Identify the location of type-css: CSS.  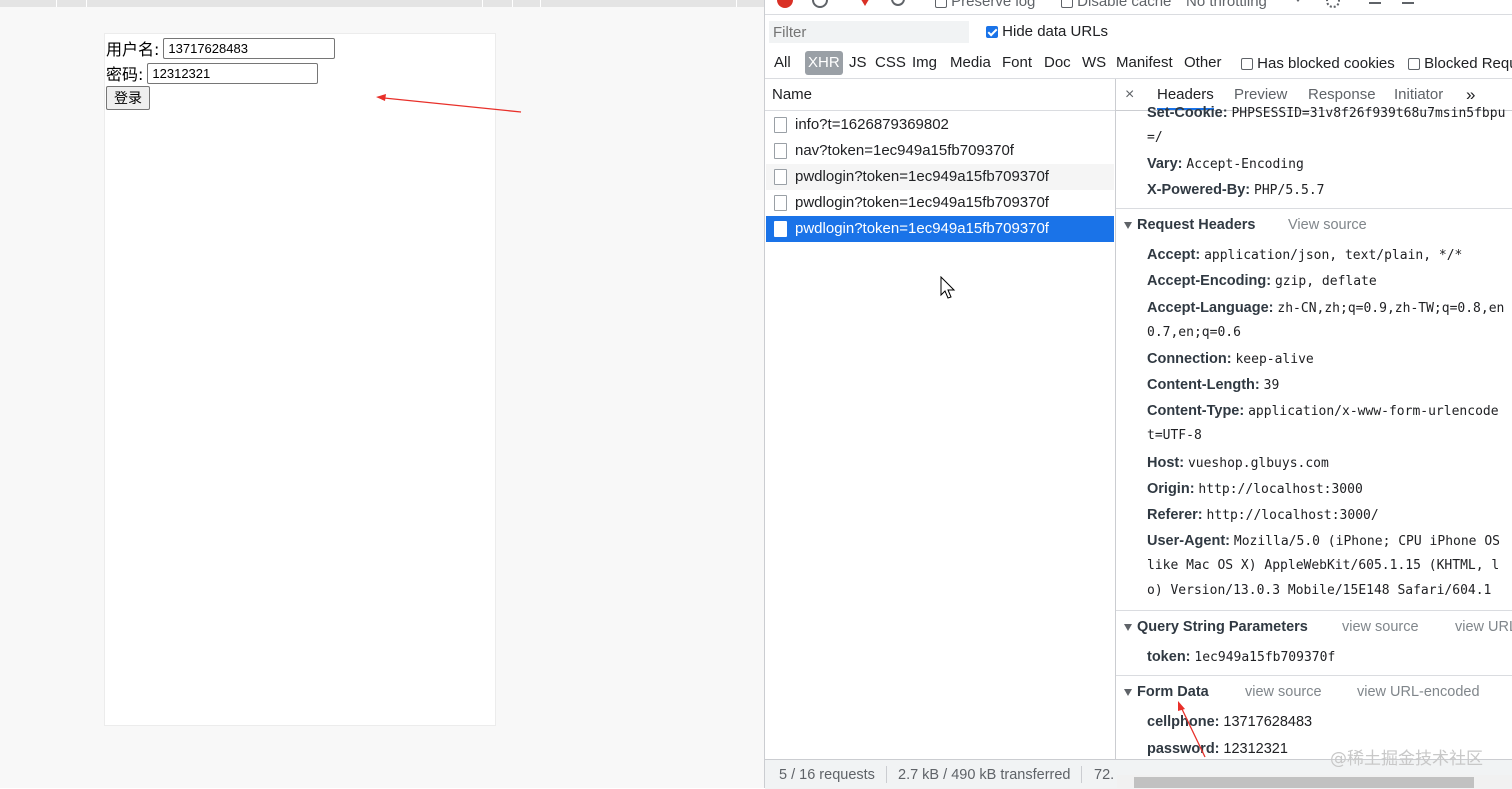
(890, 63).